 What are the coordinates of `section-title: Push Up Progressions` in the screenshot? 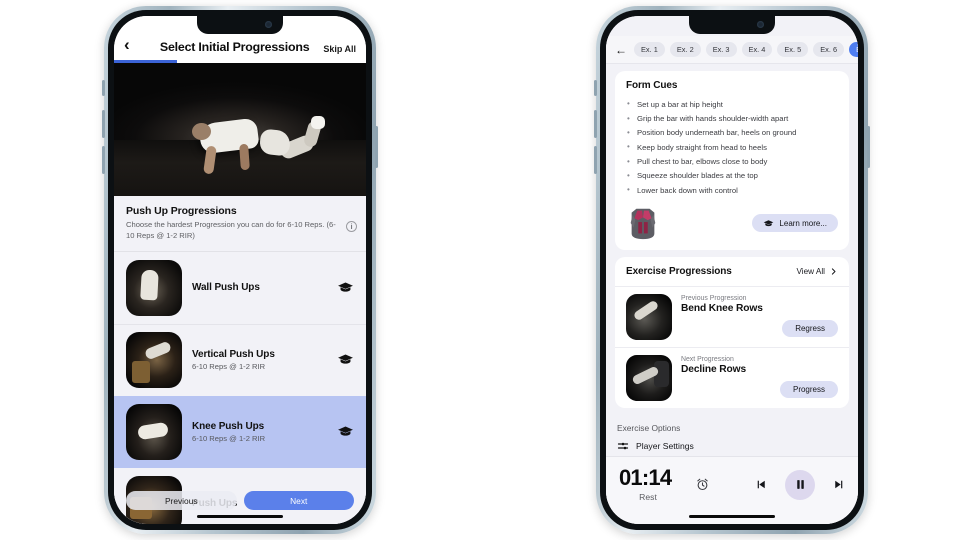 It's located at (181, 211).